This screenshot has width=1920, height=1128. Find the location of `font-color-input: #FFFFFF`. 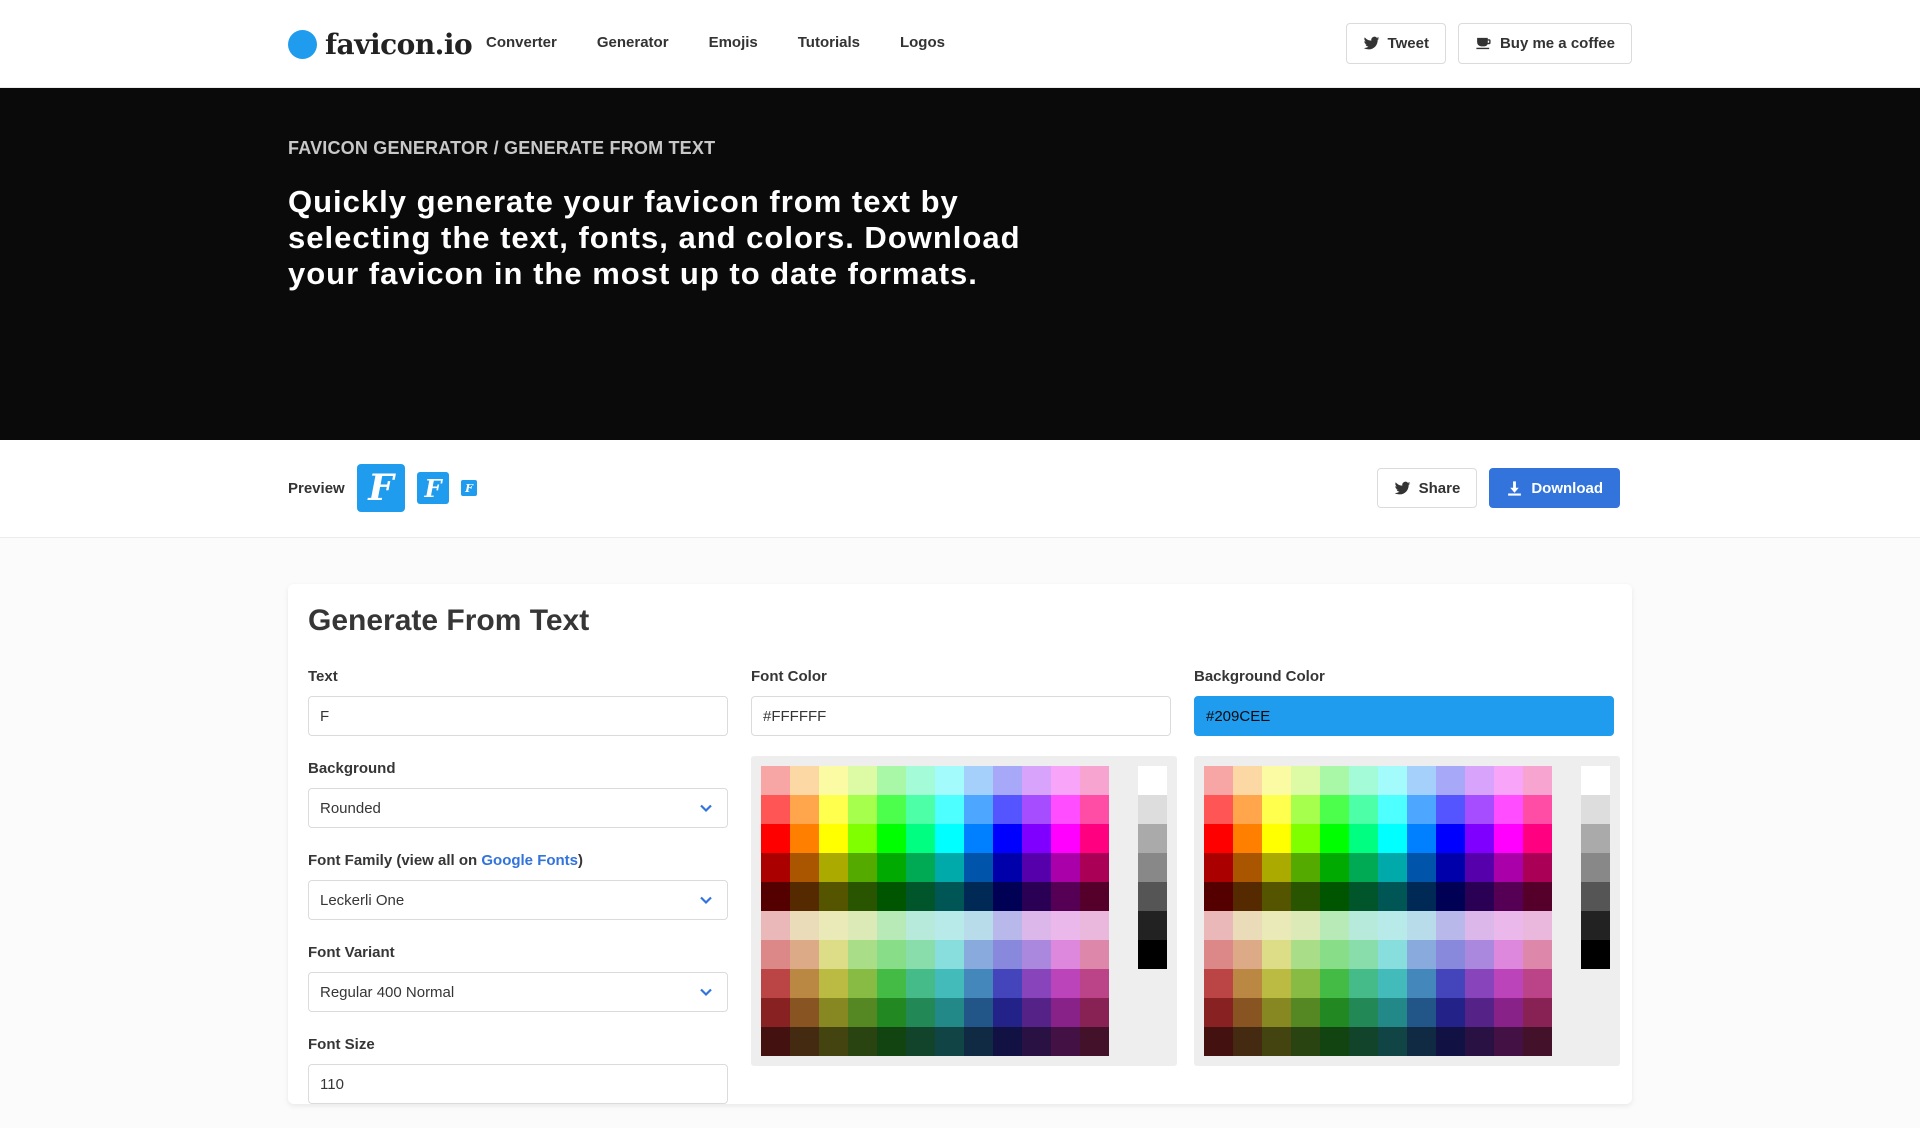

font-color-input: #FFFFFF is located at coordinates (961, 716).